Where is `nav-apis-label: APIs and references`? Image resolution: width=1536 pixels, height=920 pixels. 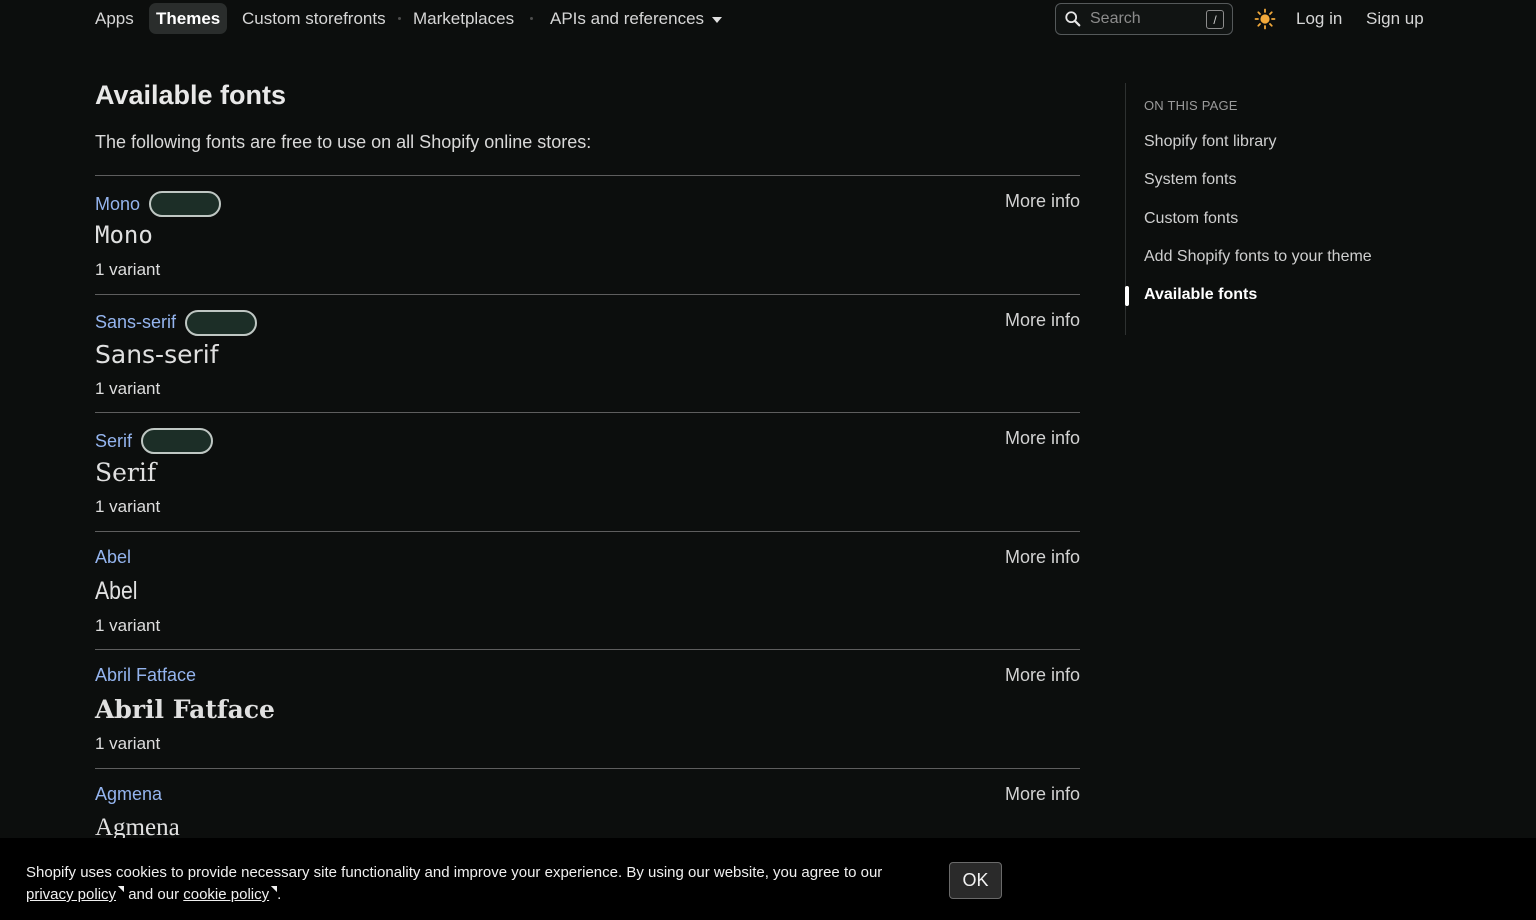
nav-apis-label: APIs and references is located at coordinates (627, 18).